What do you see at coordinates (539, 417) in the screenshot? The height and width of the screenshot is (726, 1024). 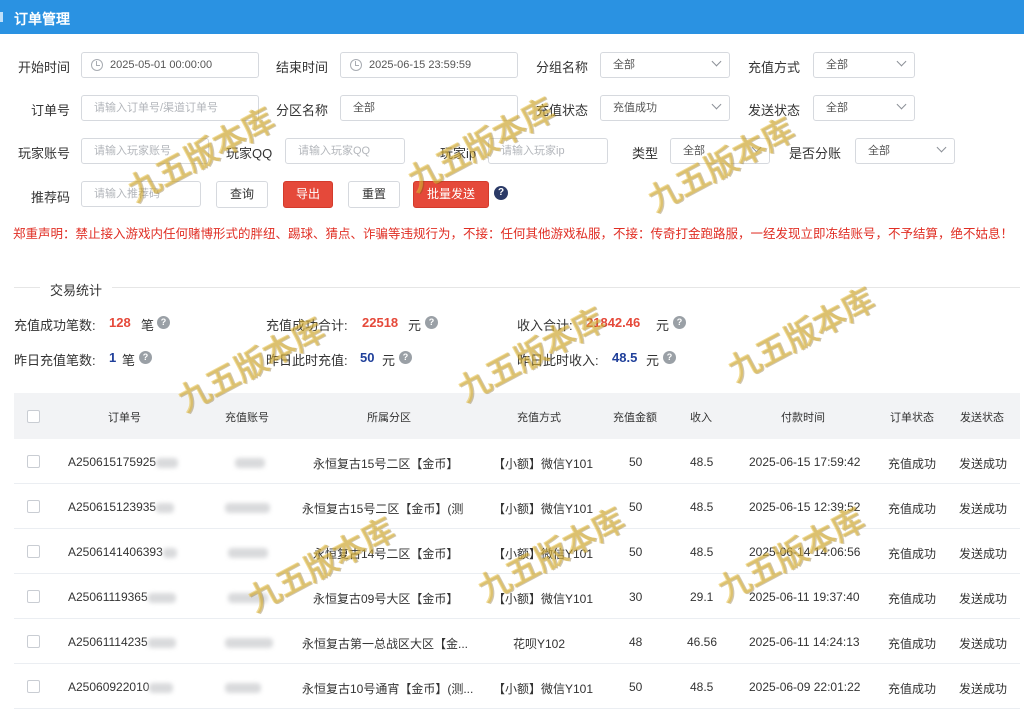 I see `column-header-method: 充值方式` at bounding box center [539, 417].